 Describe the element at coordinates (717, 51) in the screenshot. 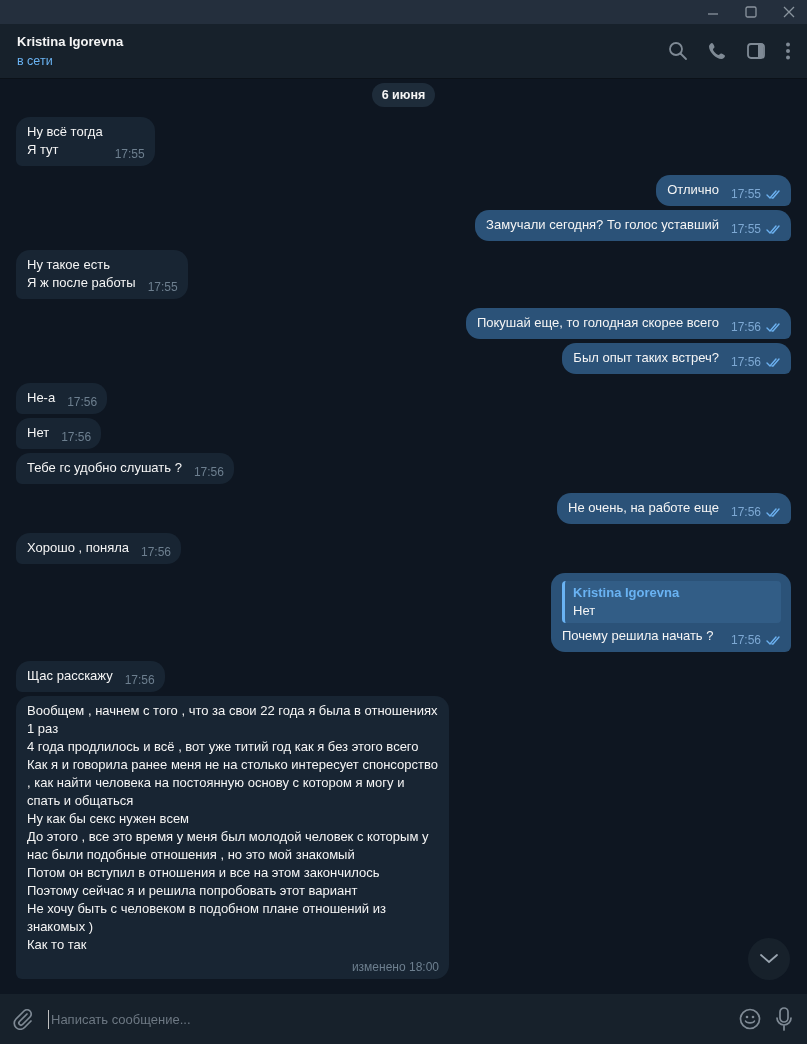

I see `phone-icon` at that location.